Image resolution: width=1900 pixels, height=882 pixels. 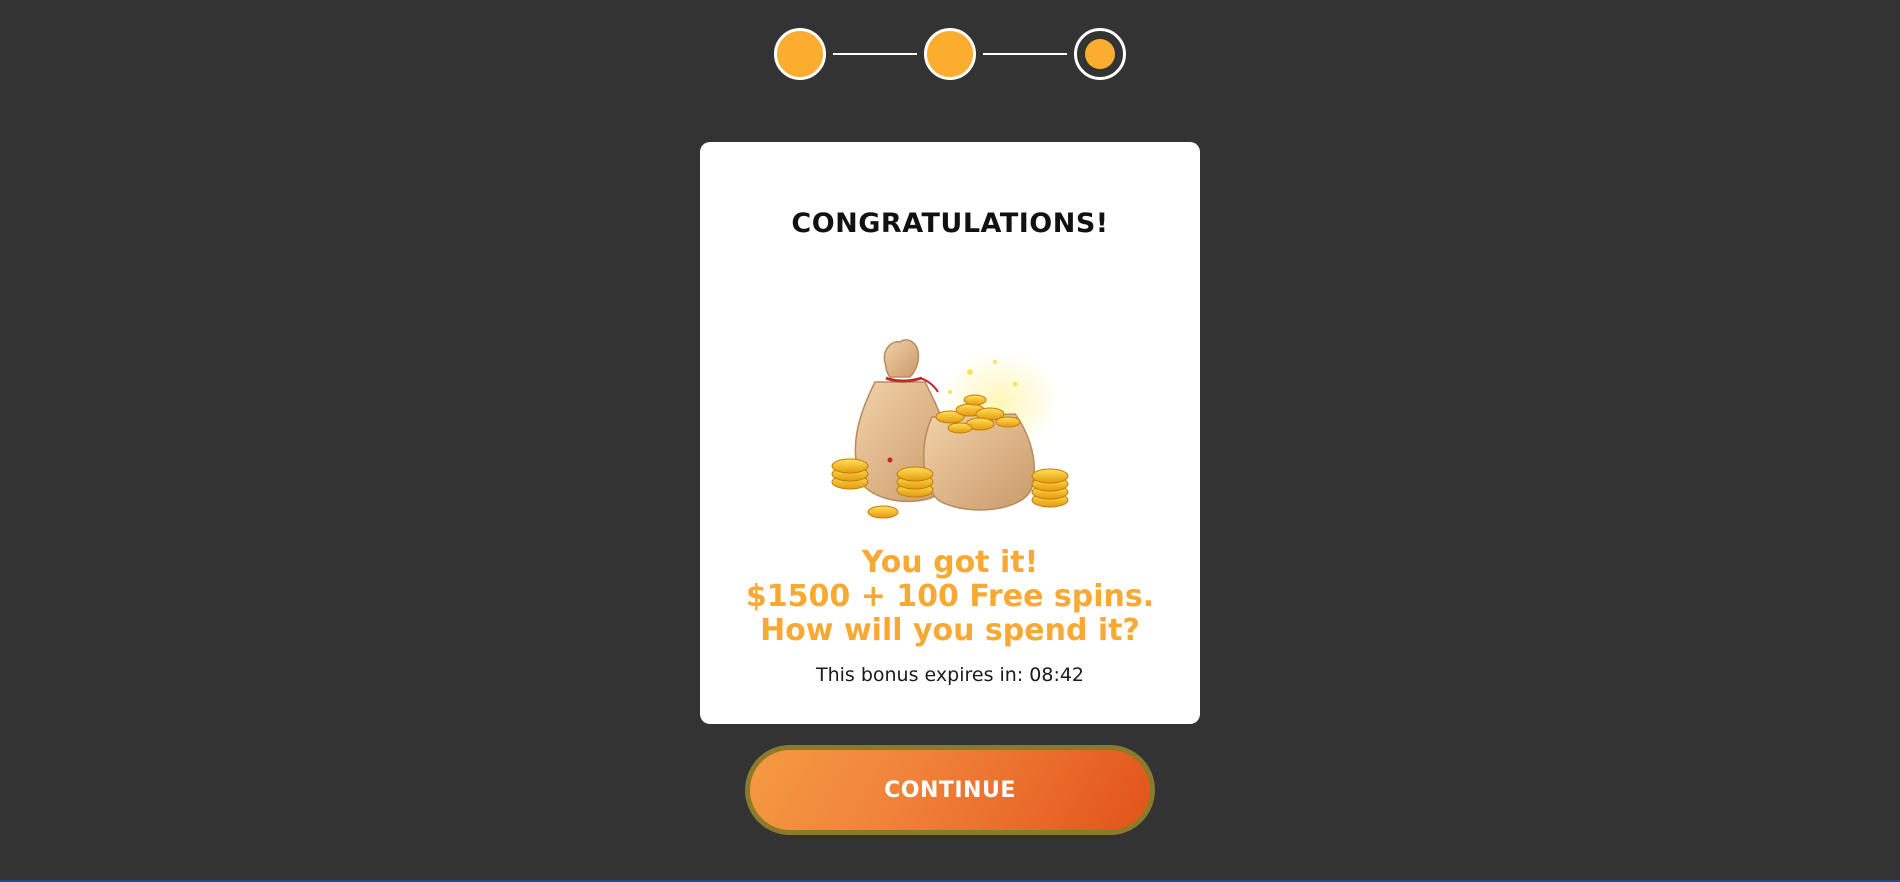 What do you see at coordinates (950, 562) in the screenshot?
I see `headline-line: You got it!` at bounding box center [950, 562].